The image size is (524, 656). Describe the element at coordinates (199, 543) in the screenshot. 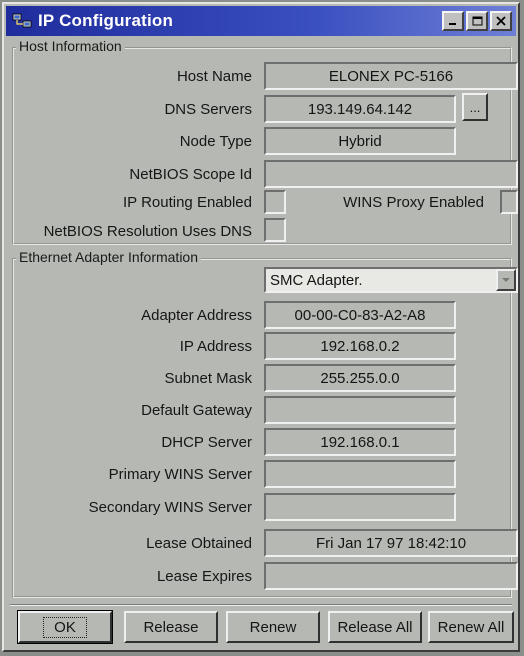

I see `lease-obtained-label: Lease Obtained` at that location.